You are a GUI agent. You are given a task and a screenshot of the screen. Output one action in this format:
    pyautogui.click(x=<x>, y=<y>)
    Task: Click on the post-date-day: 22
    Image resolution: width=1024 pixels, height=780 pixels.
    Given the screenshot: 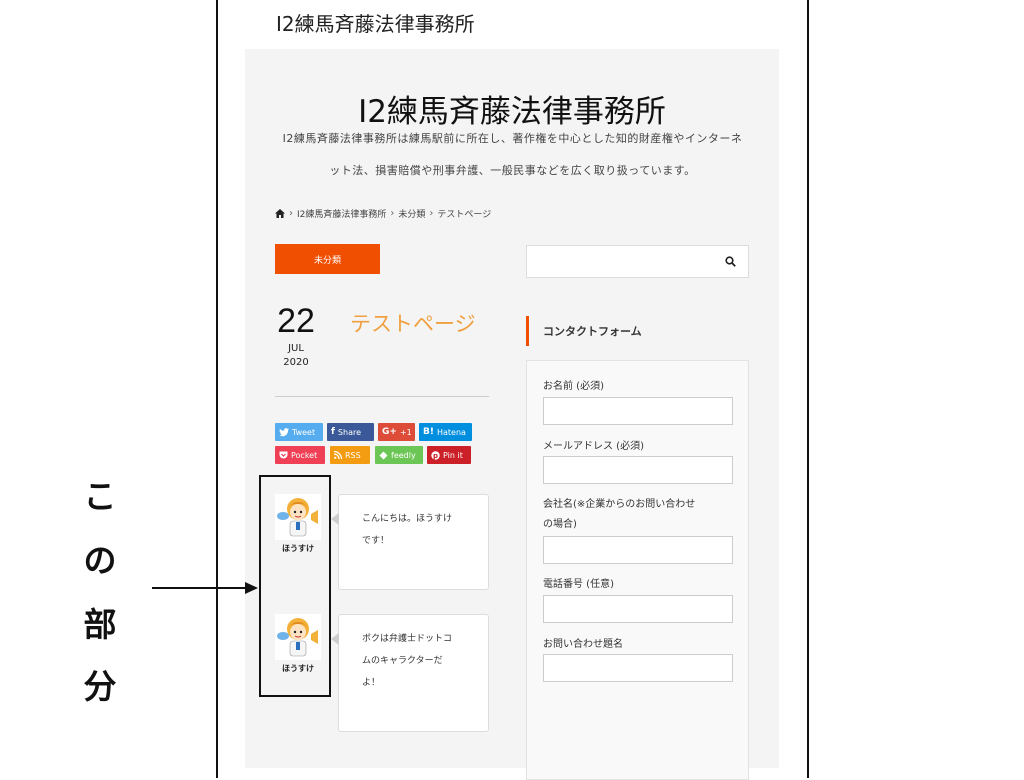 What is the action you would take?
    pyautogui.click(x=296, y=321)
    